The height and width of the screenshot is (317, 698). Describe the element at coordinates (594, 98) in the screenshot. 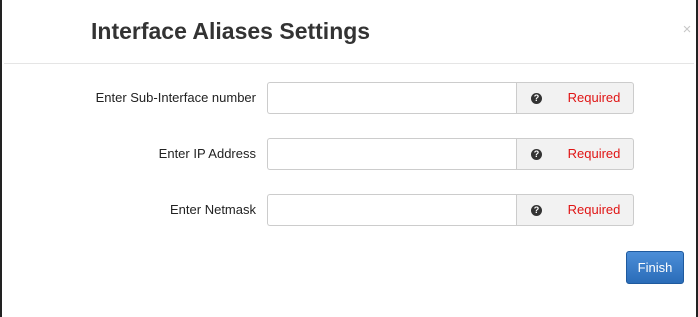

I see `sub-interface-required-badge: Required` at that location.